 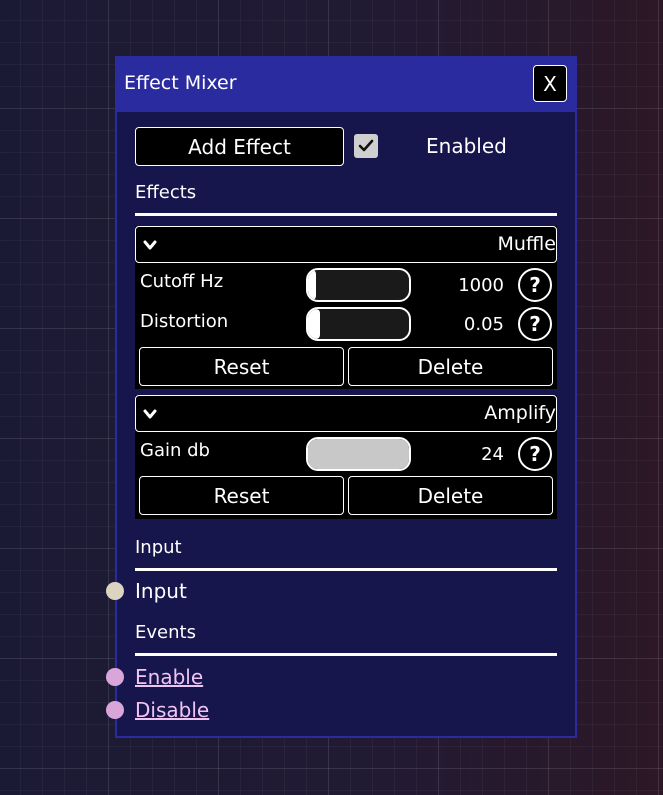 I want to click on window-title: Effect Mixer, so click(x=180, y=83).